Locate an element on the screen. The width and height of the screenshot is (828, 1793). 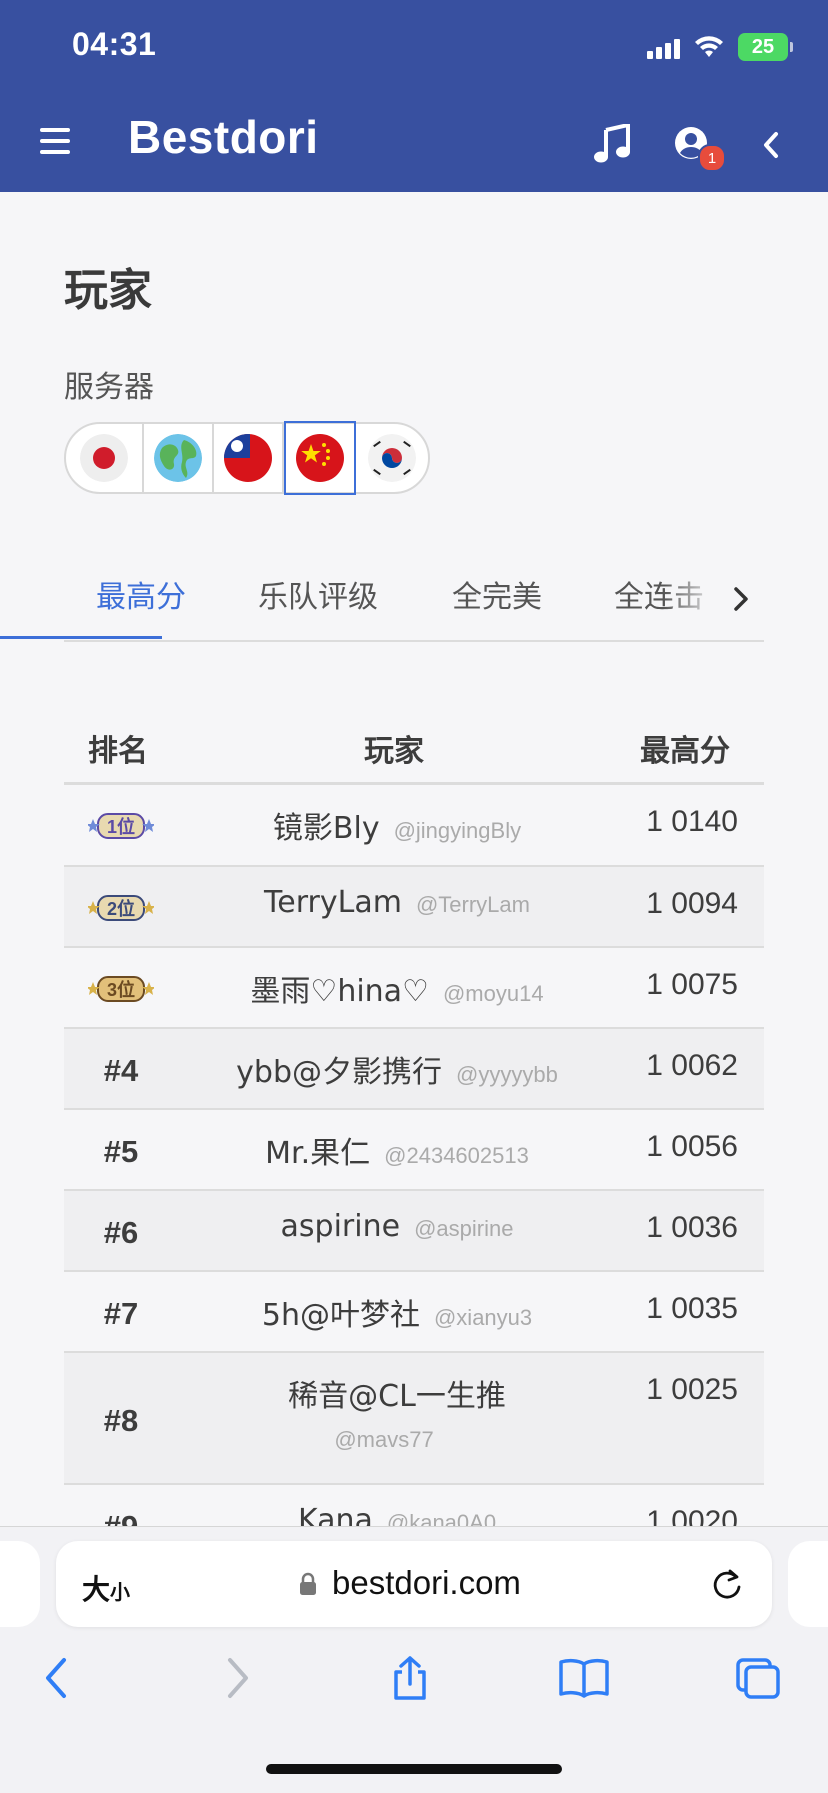
svg-text: 1位 is located at coordinates (121, 826).